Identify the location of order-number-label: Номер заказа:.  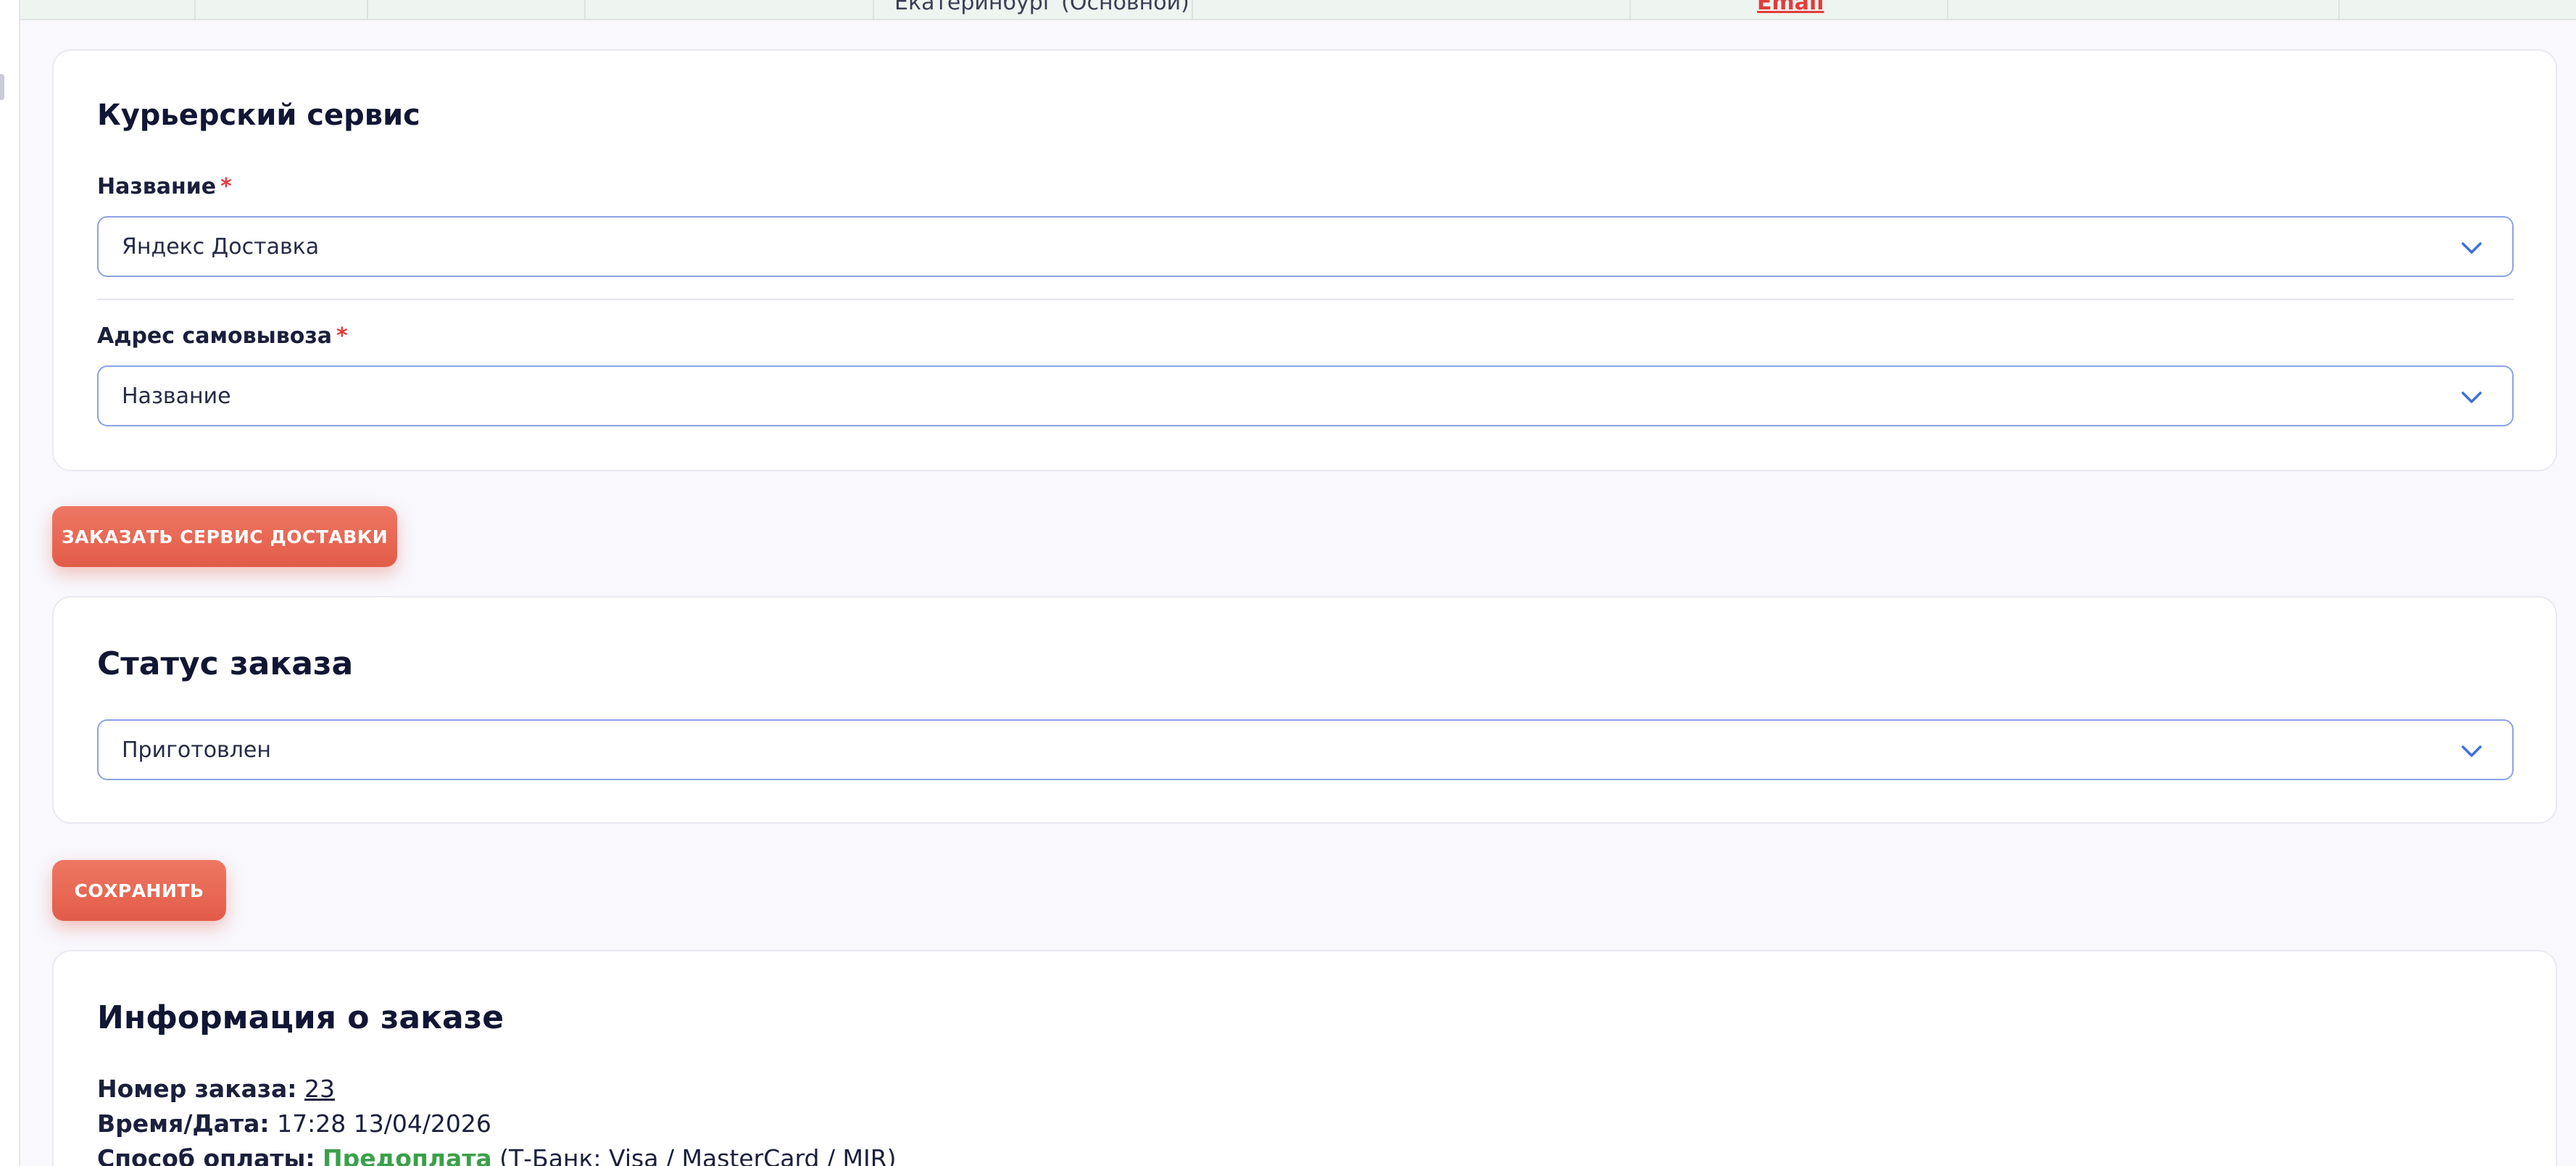
(197, 1089).